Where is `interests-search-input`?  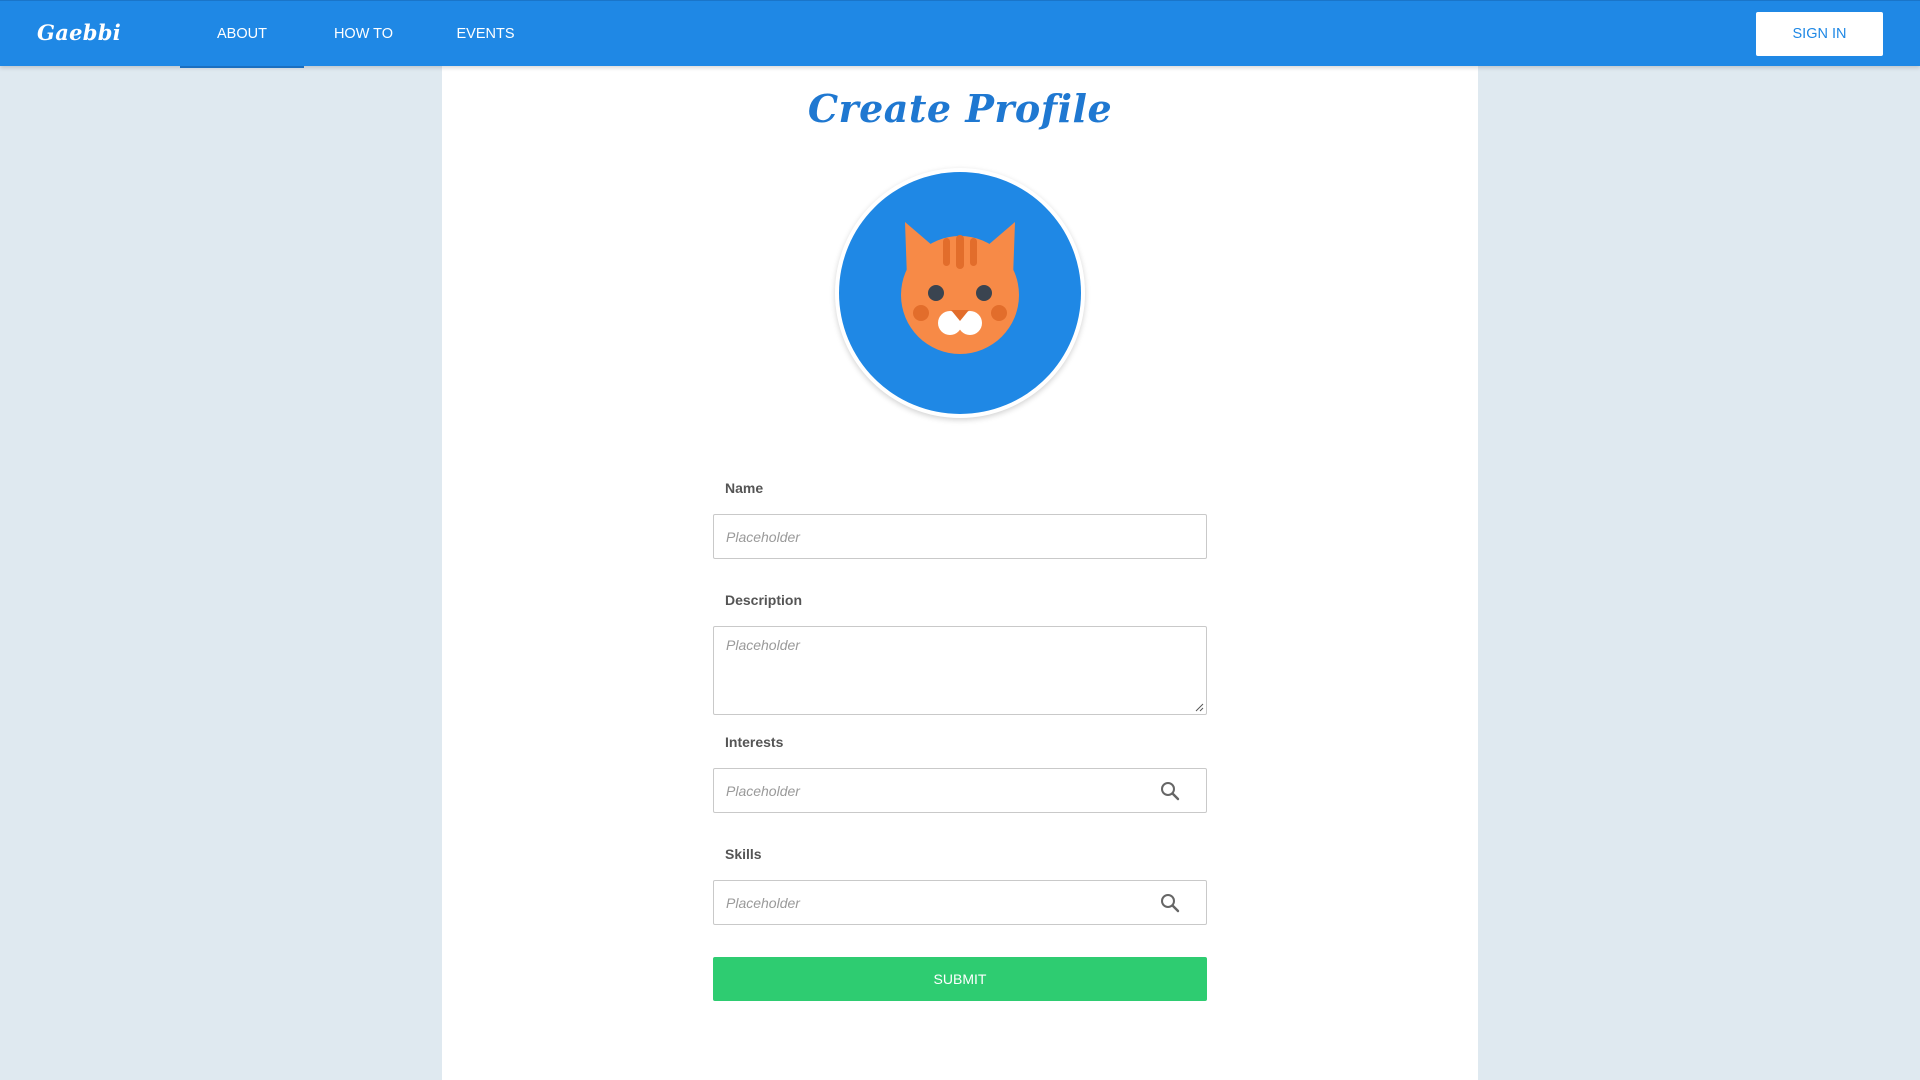
interests-search-input is located at coordinates (960, 790).